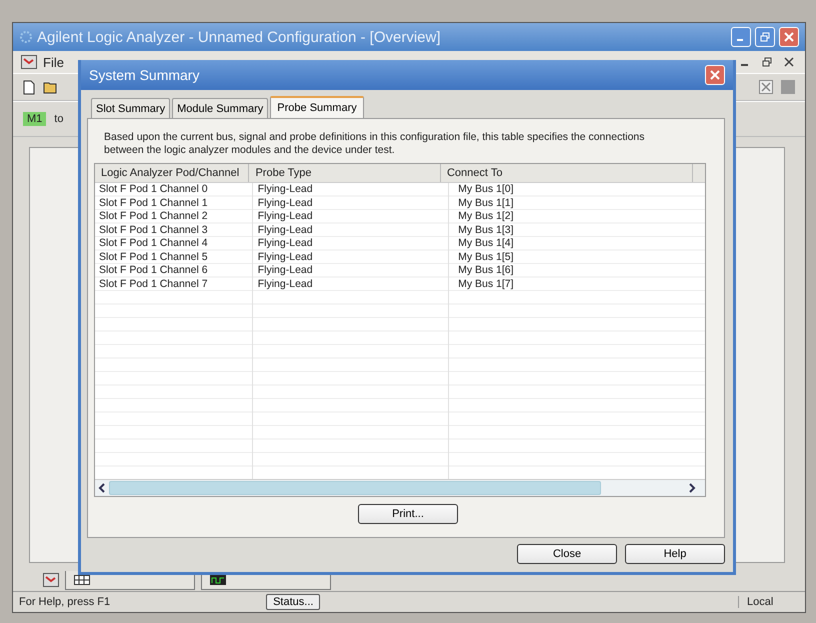 This screenshot has height=623, width=816. I want to click on table-cell-text: Slot F Pod 1 Channel 1, so click(153, 203).